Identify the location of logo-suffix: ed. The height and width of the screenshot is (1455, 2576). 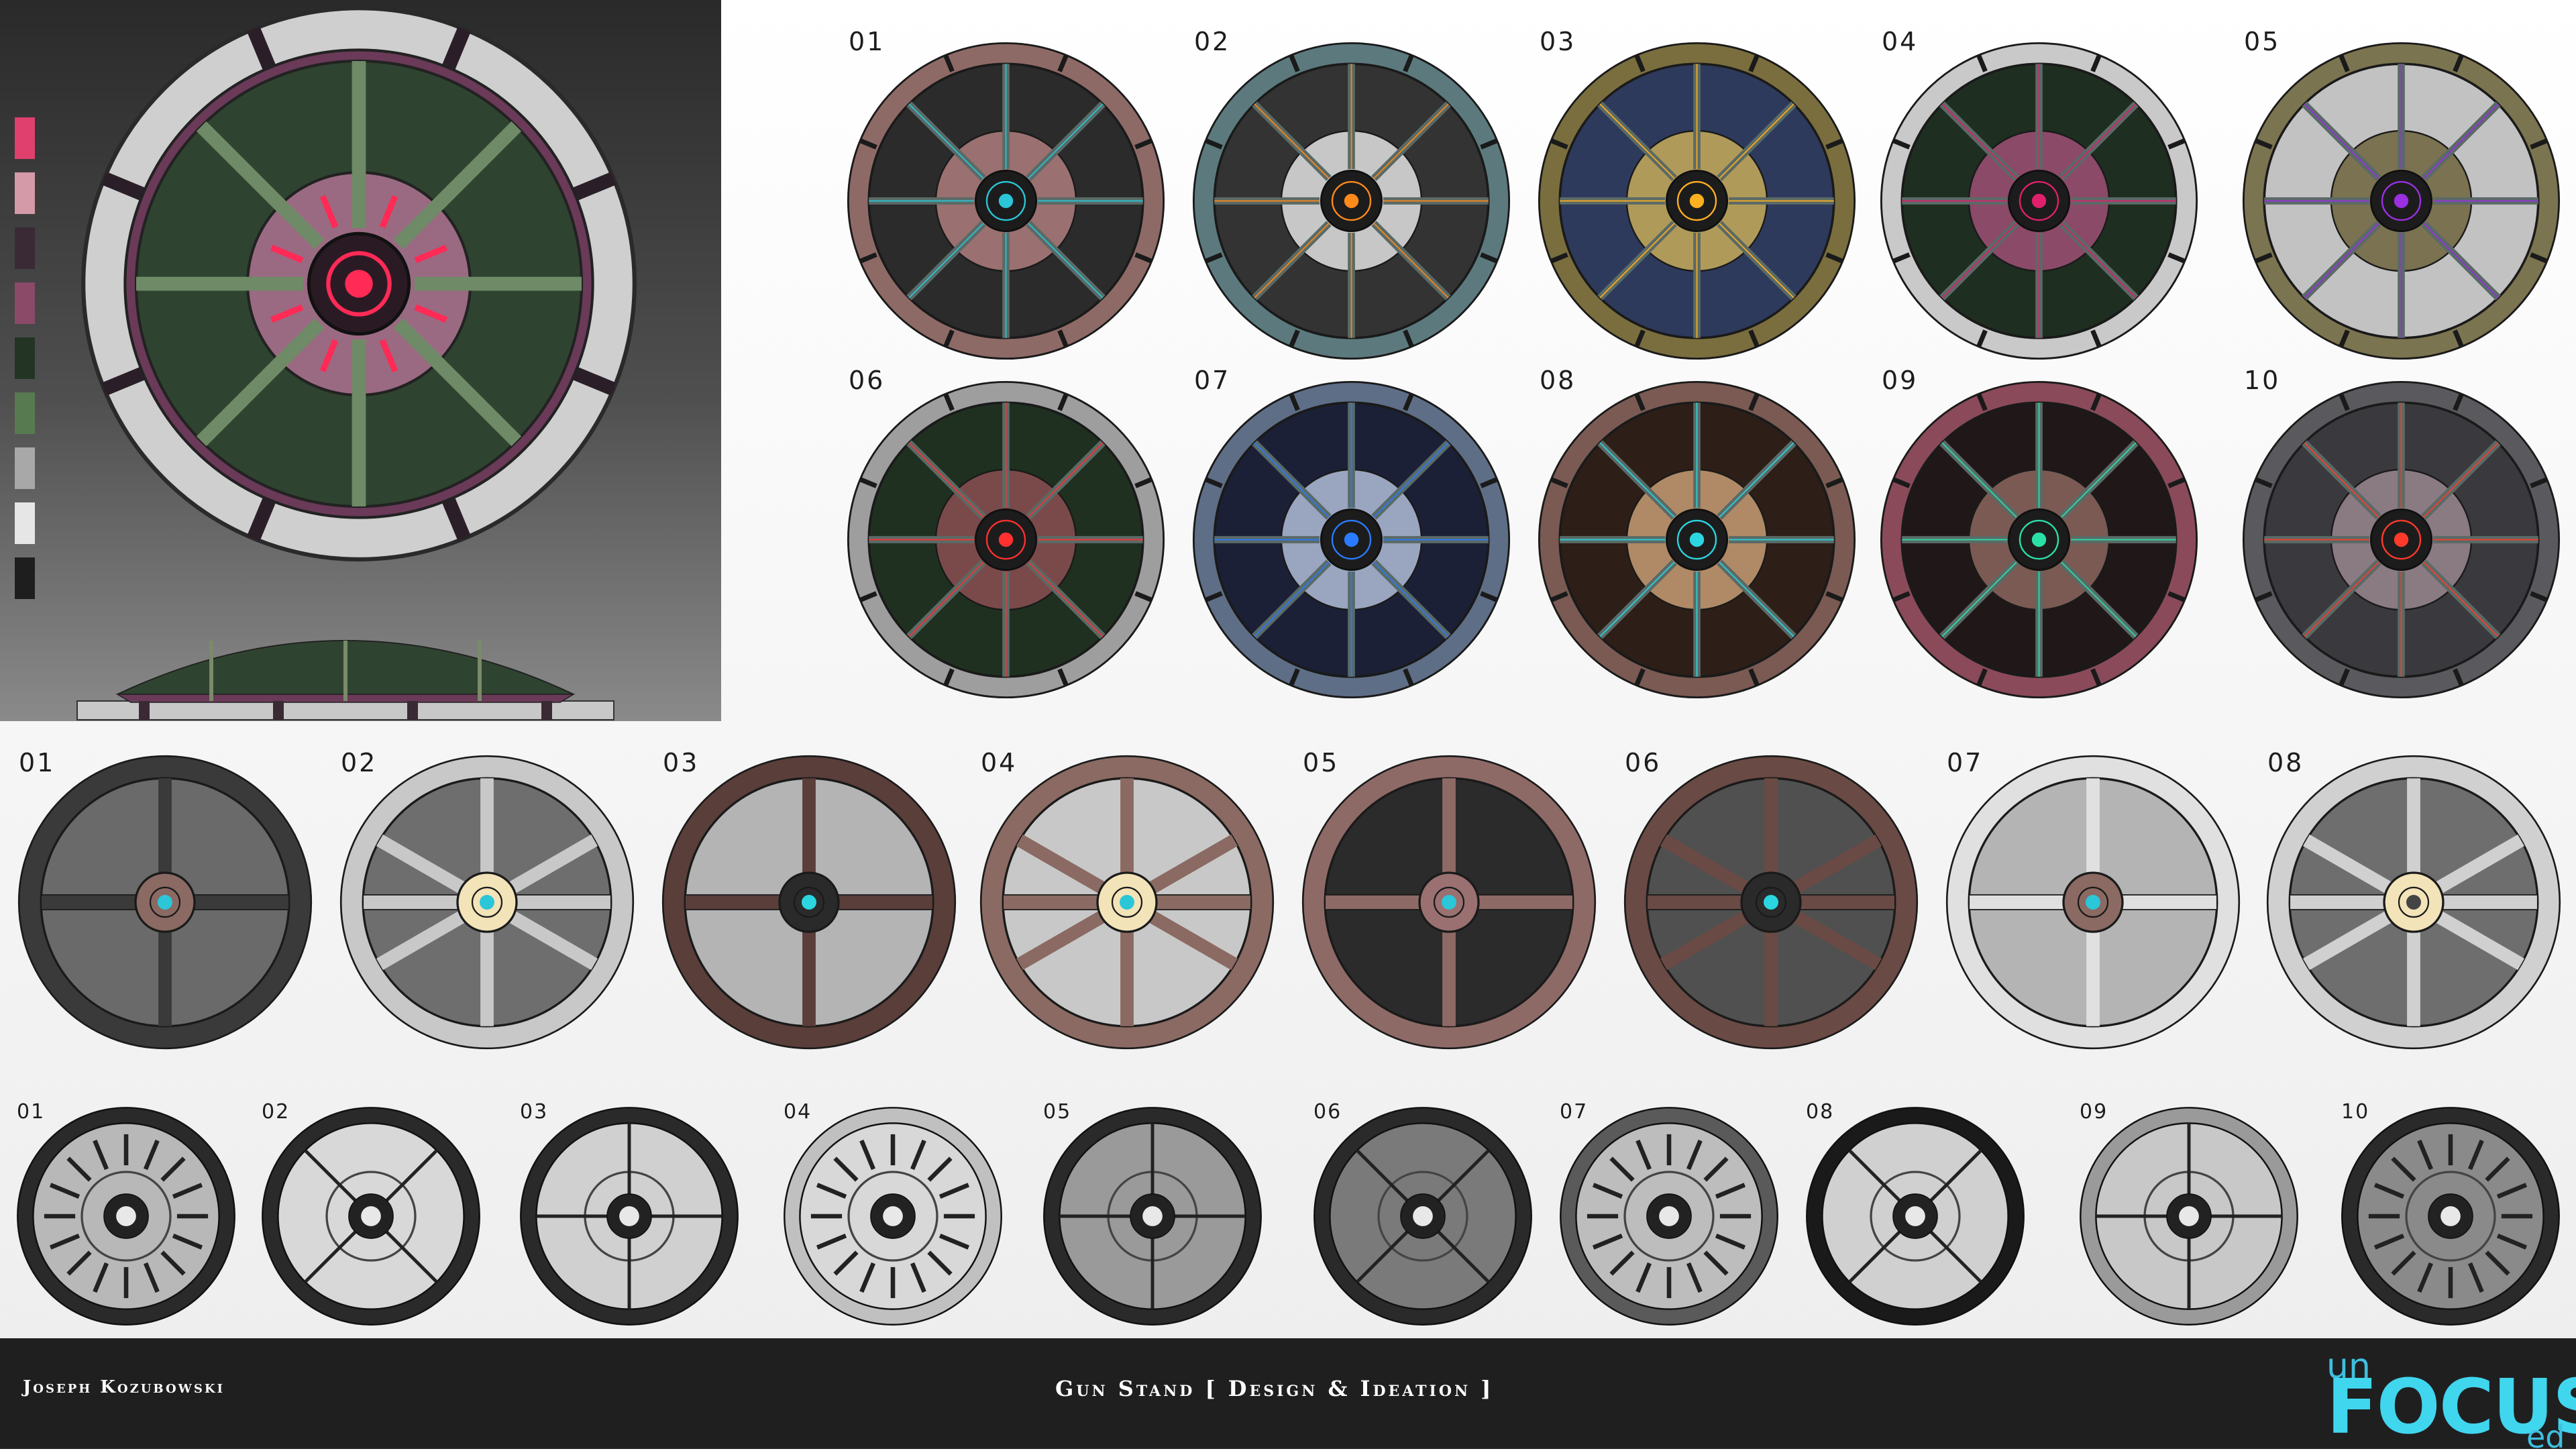
(2545, 1437).